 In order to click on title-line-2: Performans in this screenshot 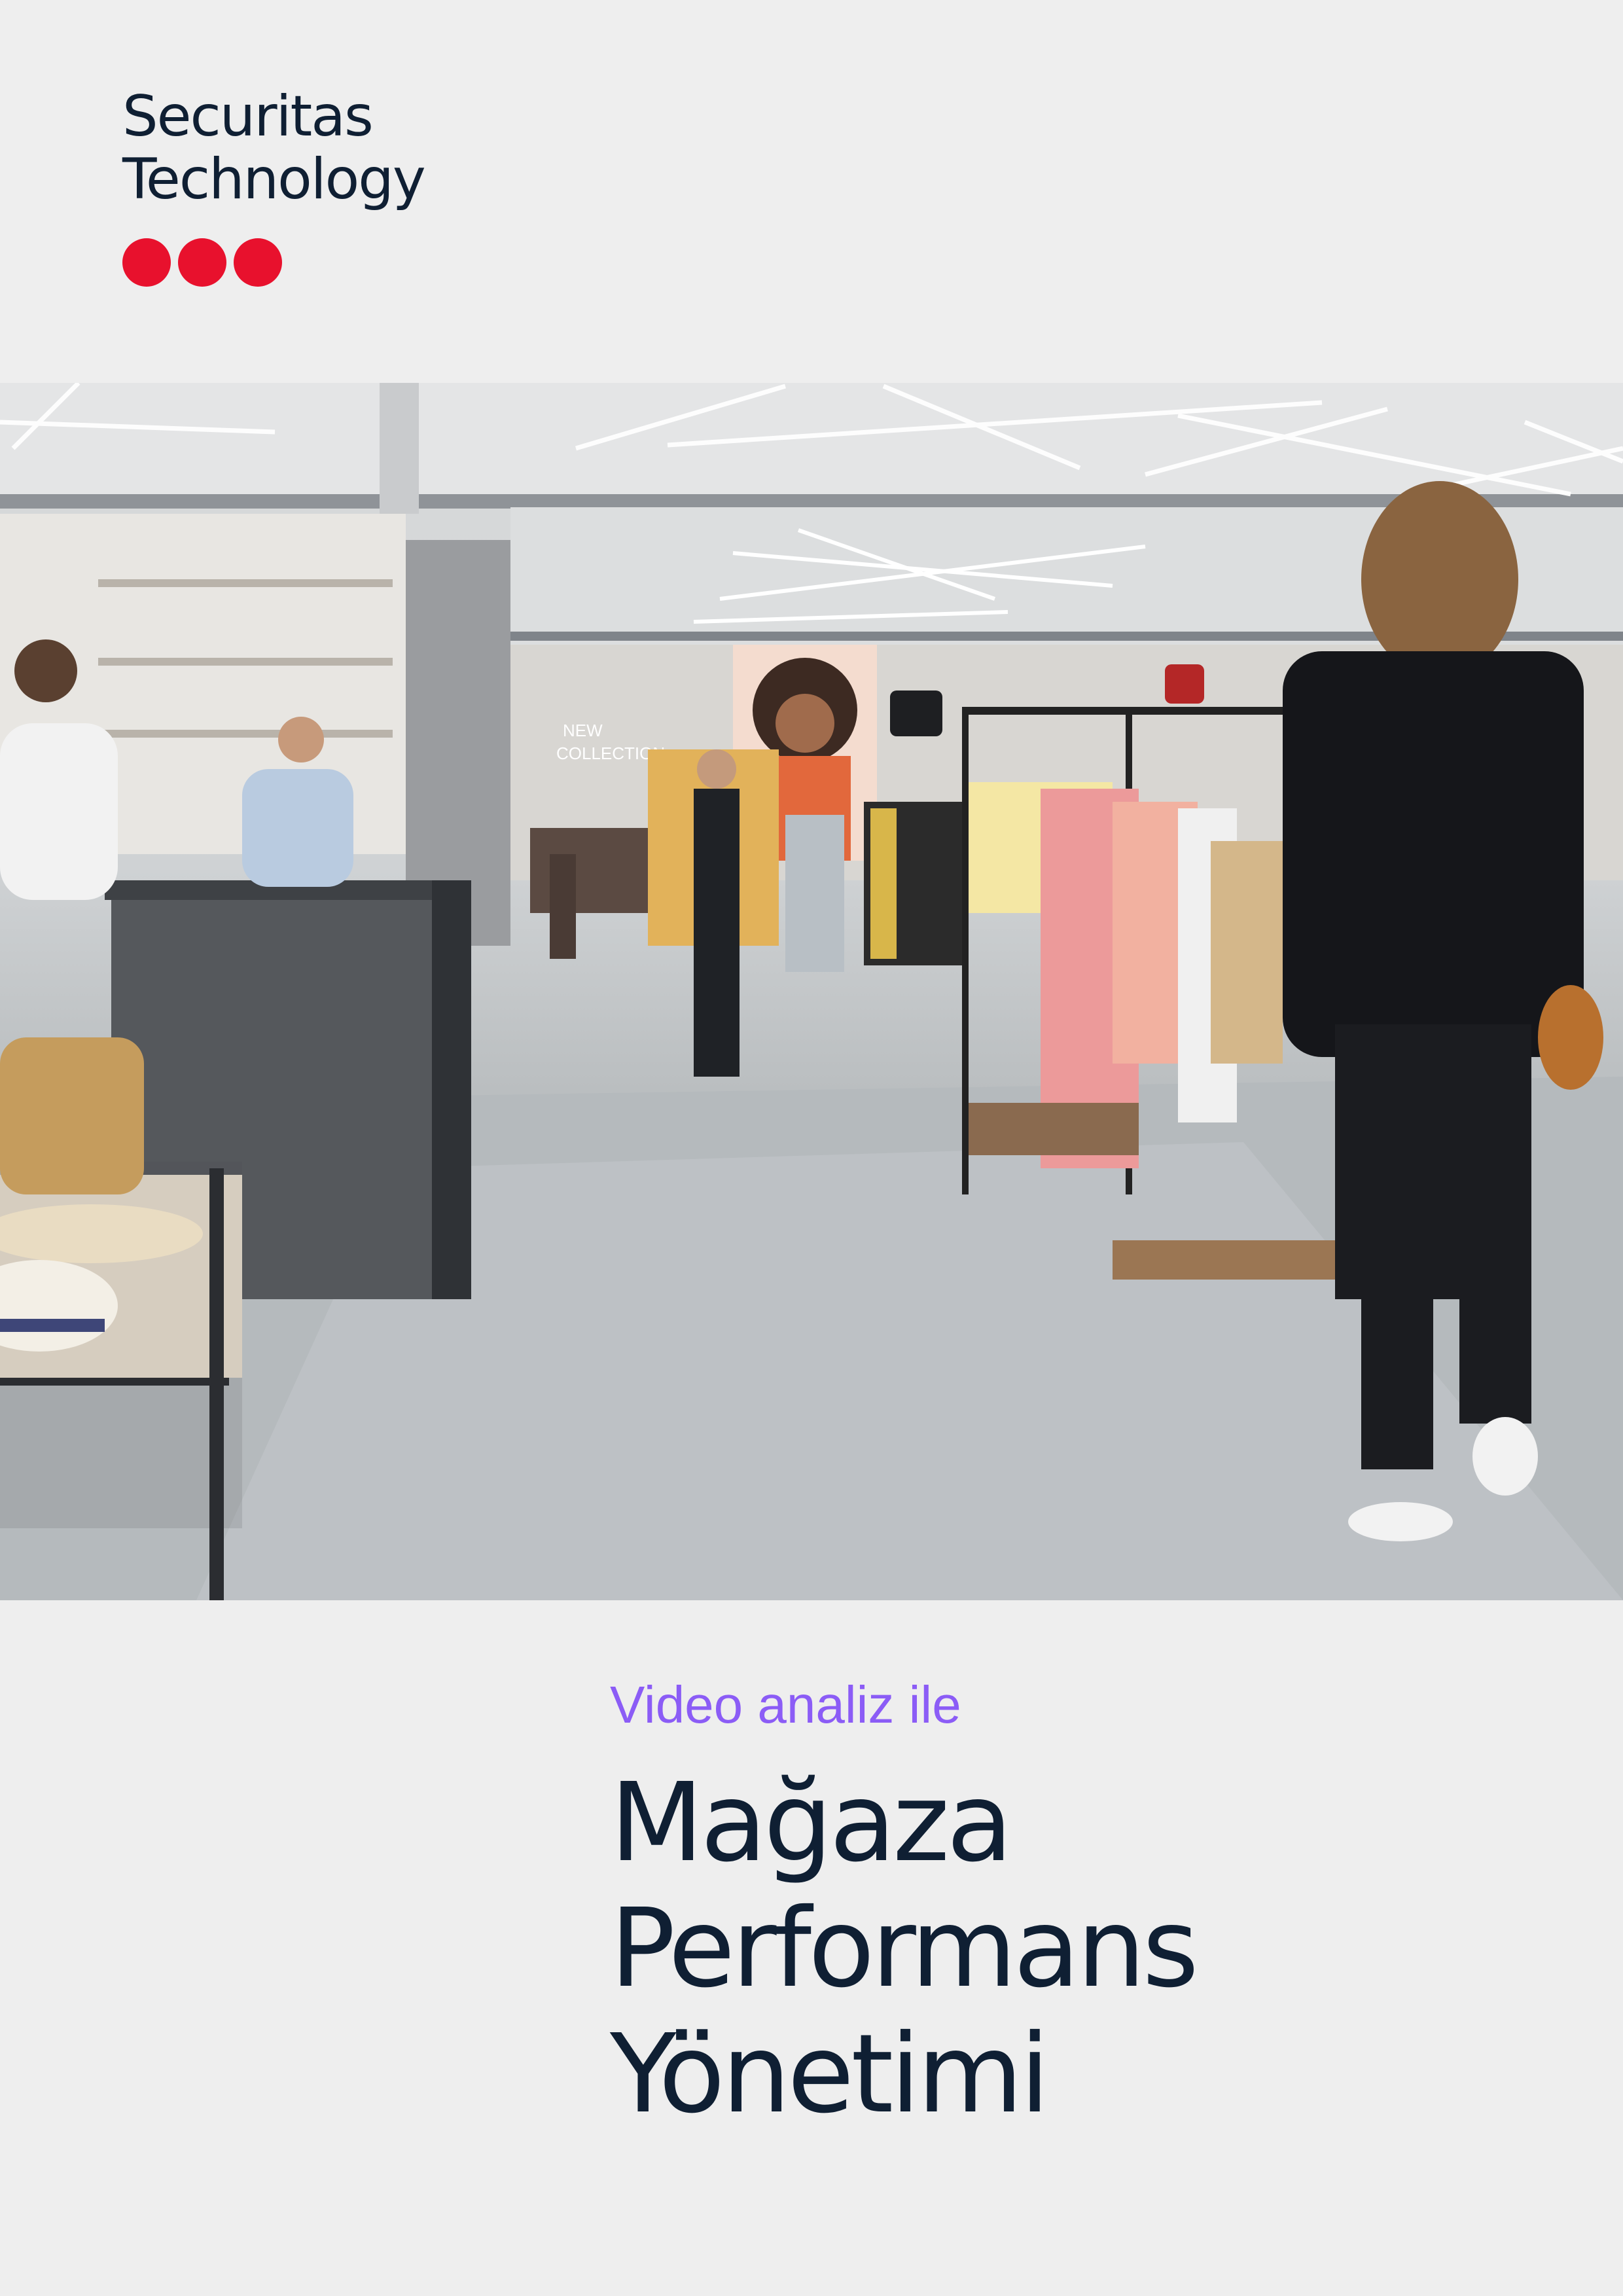, I will do `click(904, 1949)`.